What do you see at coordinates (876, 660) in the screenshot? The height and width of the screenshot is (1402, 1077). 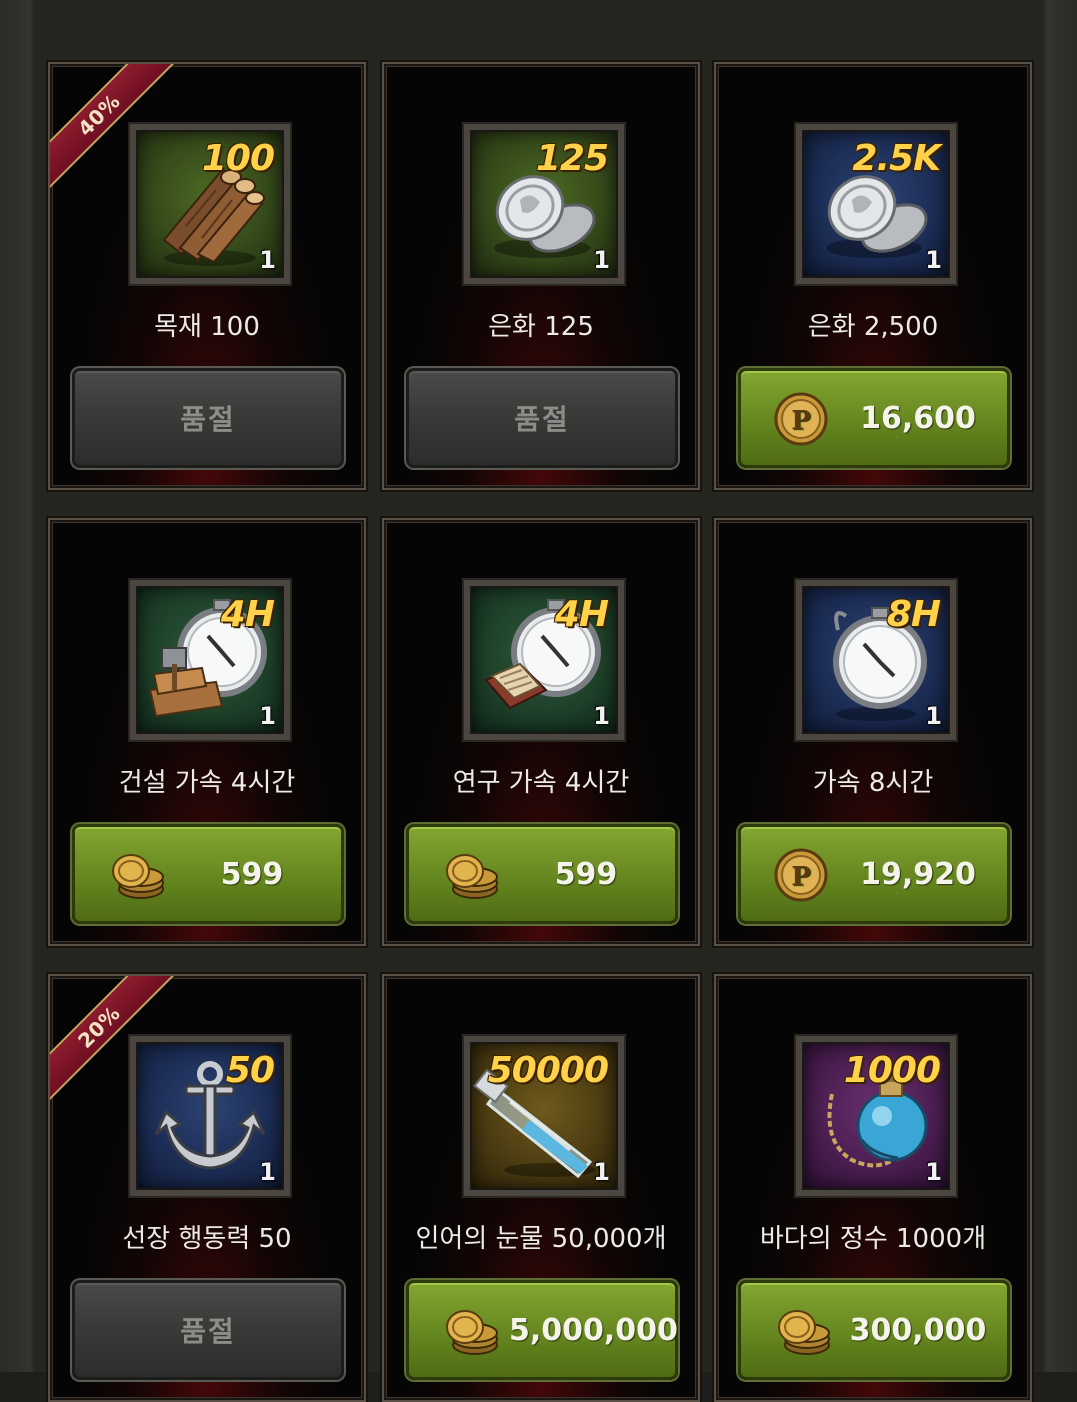 I see `item-icon-frame: 8H 1` at bounding box center [876, 660].